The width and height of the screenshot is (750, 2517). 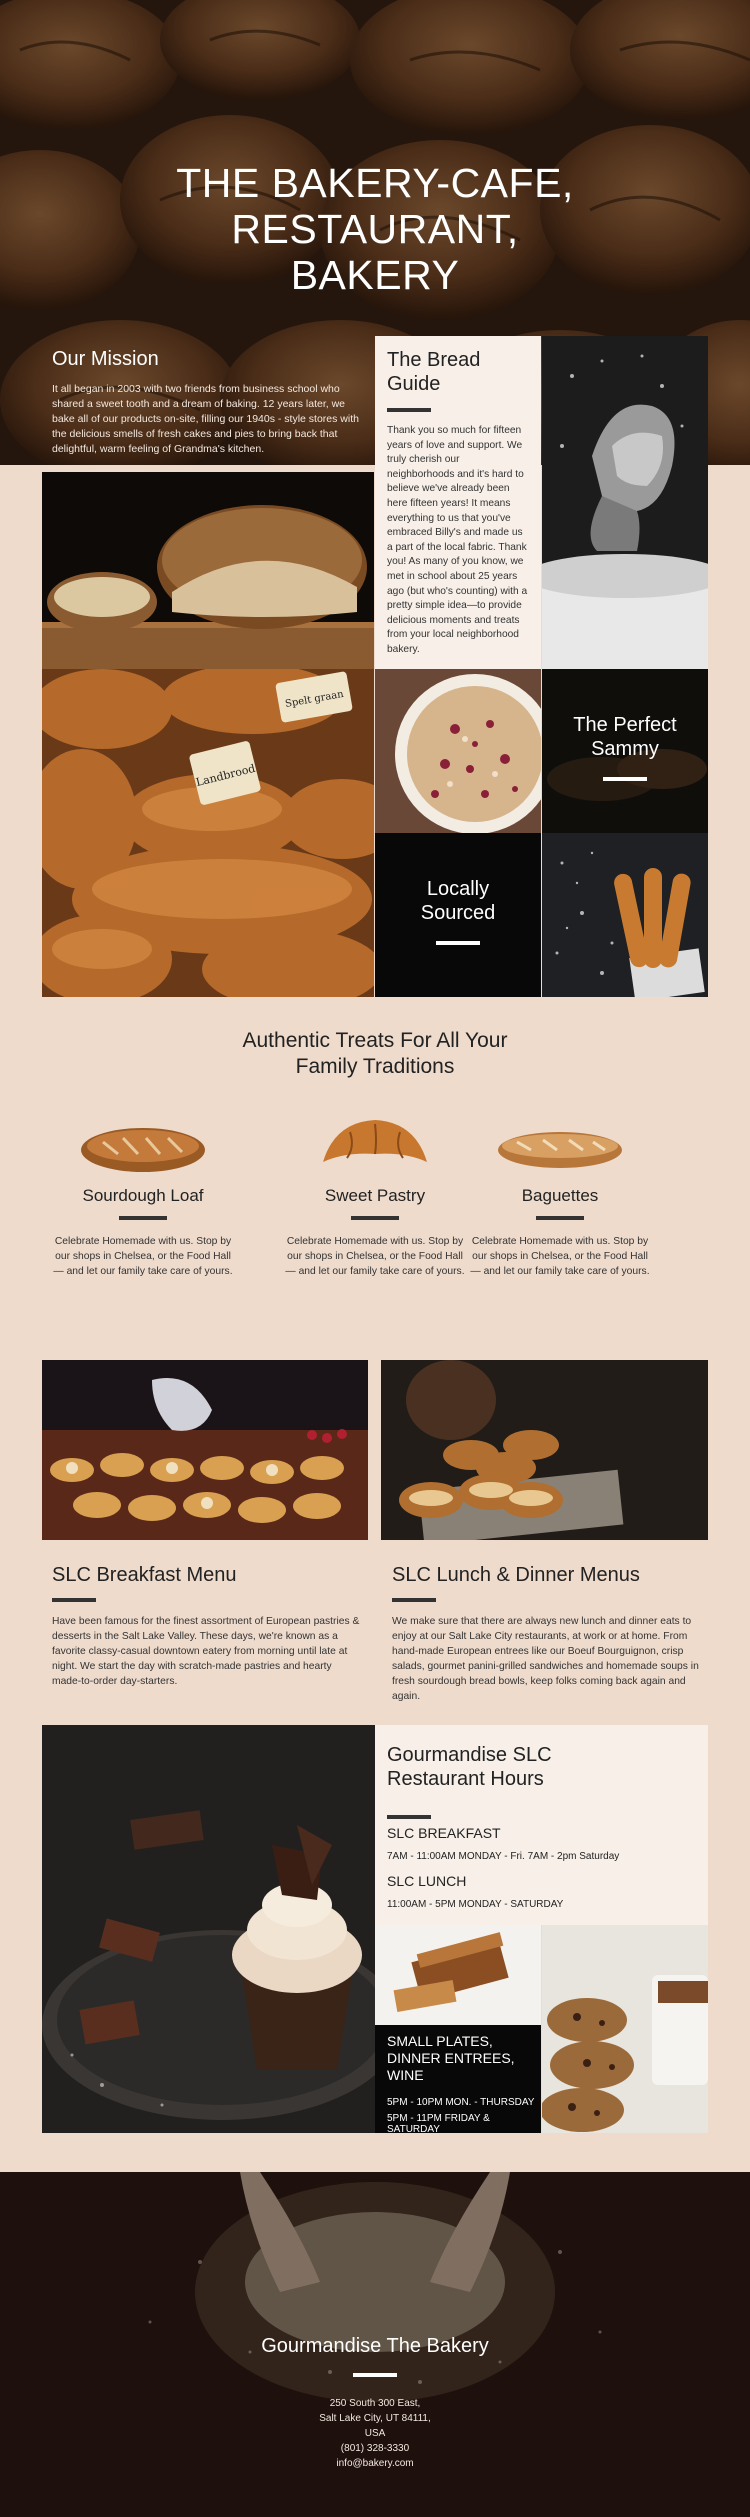 What do you see at coordinates (469, 1755) in the screenshot?
I see `hours-title-line: Gourmandise SLC` at bounding box center [469, 1755].